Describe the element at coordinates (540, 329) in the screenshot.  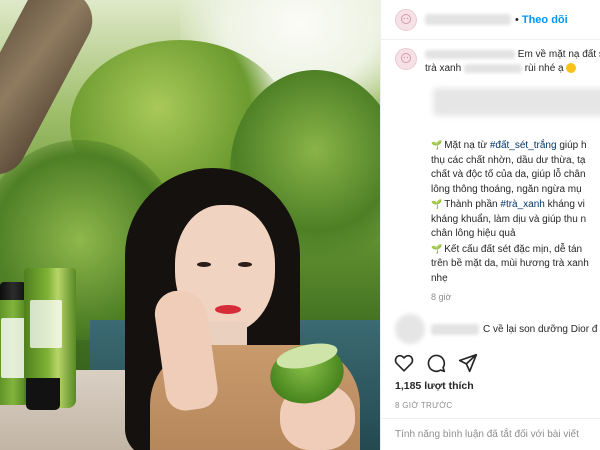
I see `comment-text: C về lại son dưỡng Dior đ` at that location.